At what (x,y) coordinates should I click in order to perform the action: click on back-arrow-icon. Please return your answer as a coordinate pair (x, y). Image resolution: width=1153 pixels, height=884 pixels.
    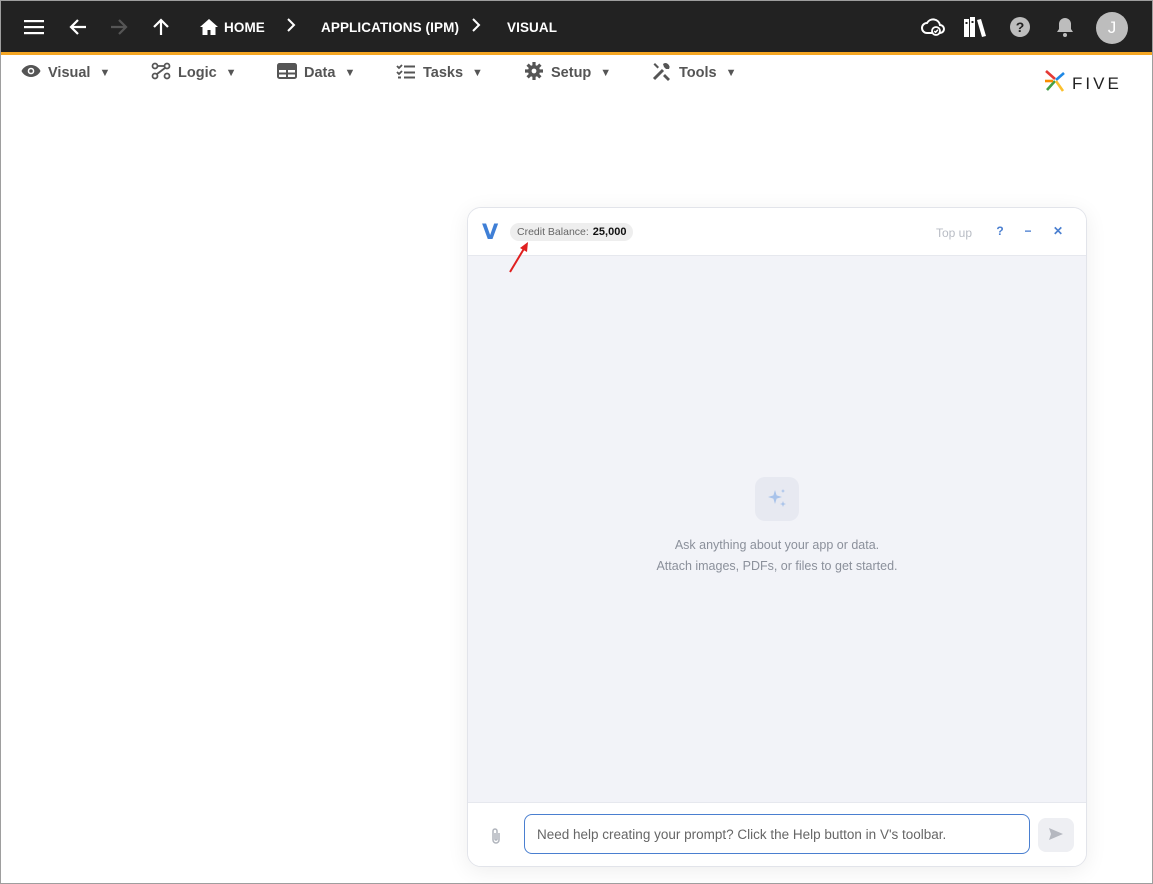
    Looking at the image, I should click on (78, 27).